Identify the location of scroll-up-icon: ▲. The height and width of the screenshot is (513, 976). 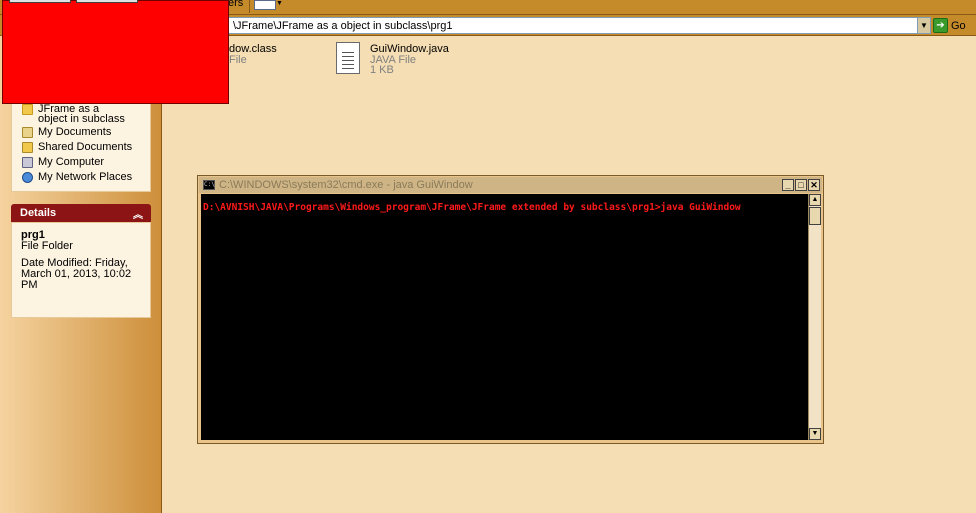
(815, 200).